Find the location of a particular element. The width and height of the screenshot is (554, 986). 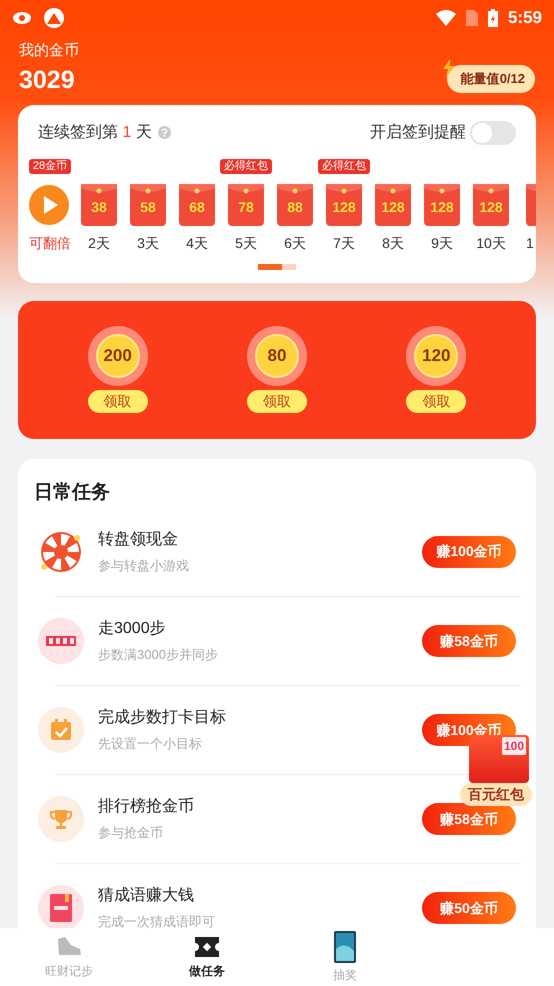

mountain-icon is located at coordinates (54, 18).